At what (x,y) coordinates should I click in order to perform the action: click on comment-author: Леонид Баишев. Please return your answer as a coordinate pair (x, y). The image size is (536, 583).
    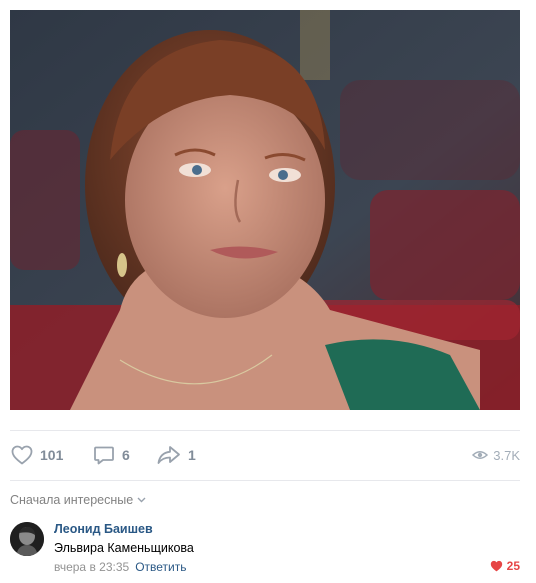
    Looking at the image, I should click on (103, 529).